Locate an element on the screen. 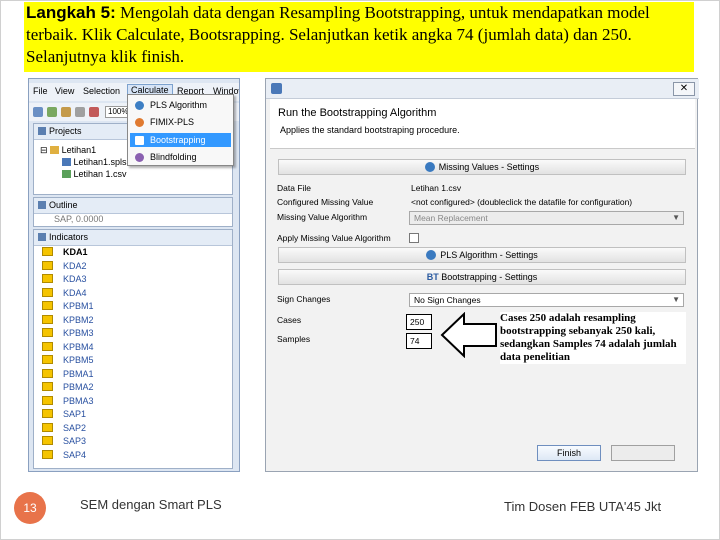  tree-item-project: ⊟ Letihan1 is located at coordinates (87, 150).